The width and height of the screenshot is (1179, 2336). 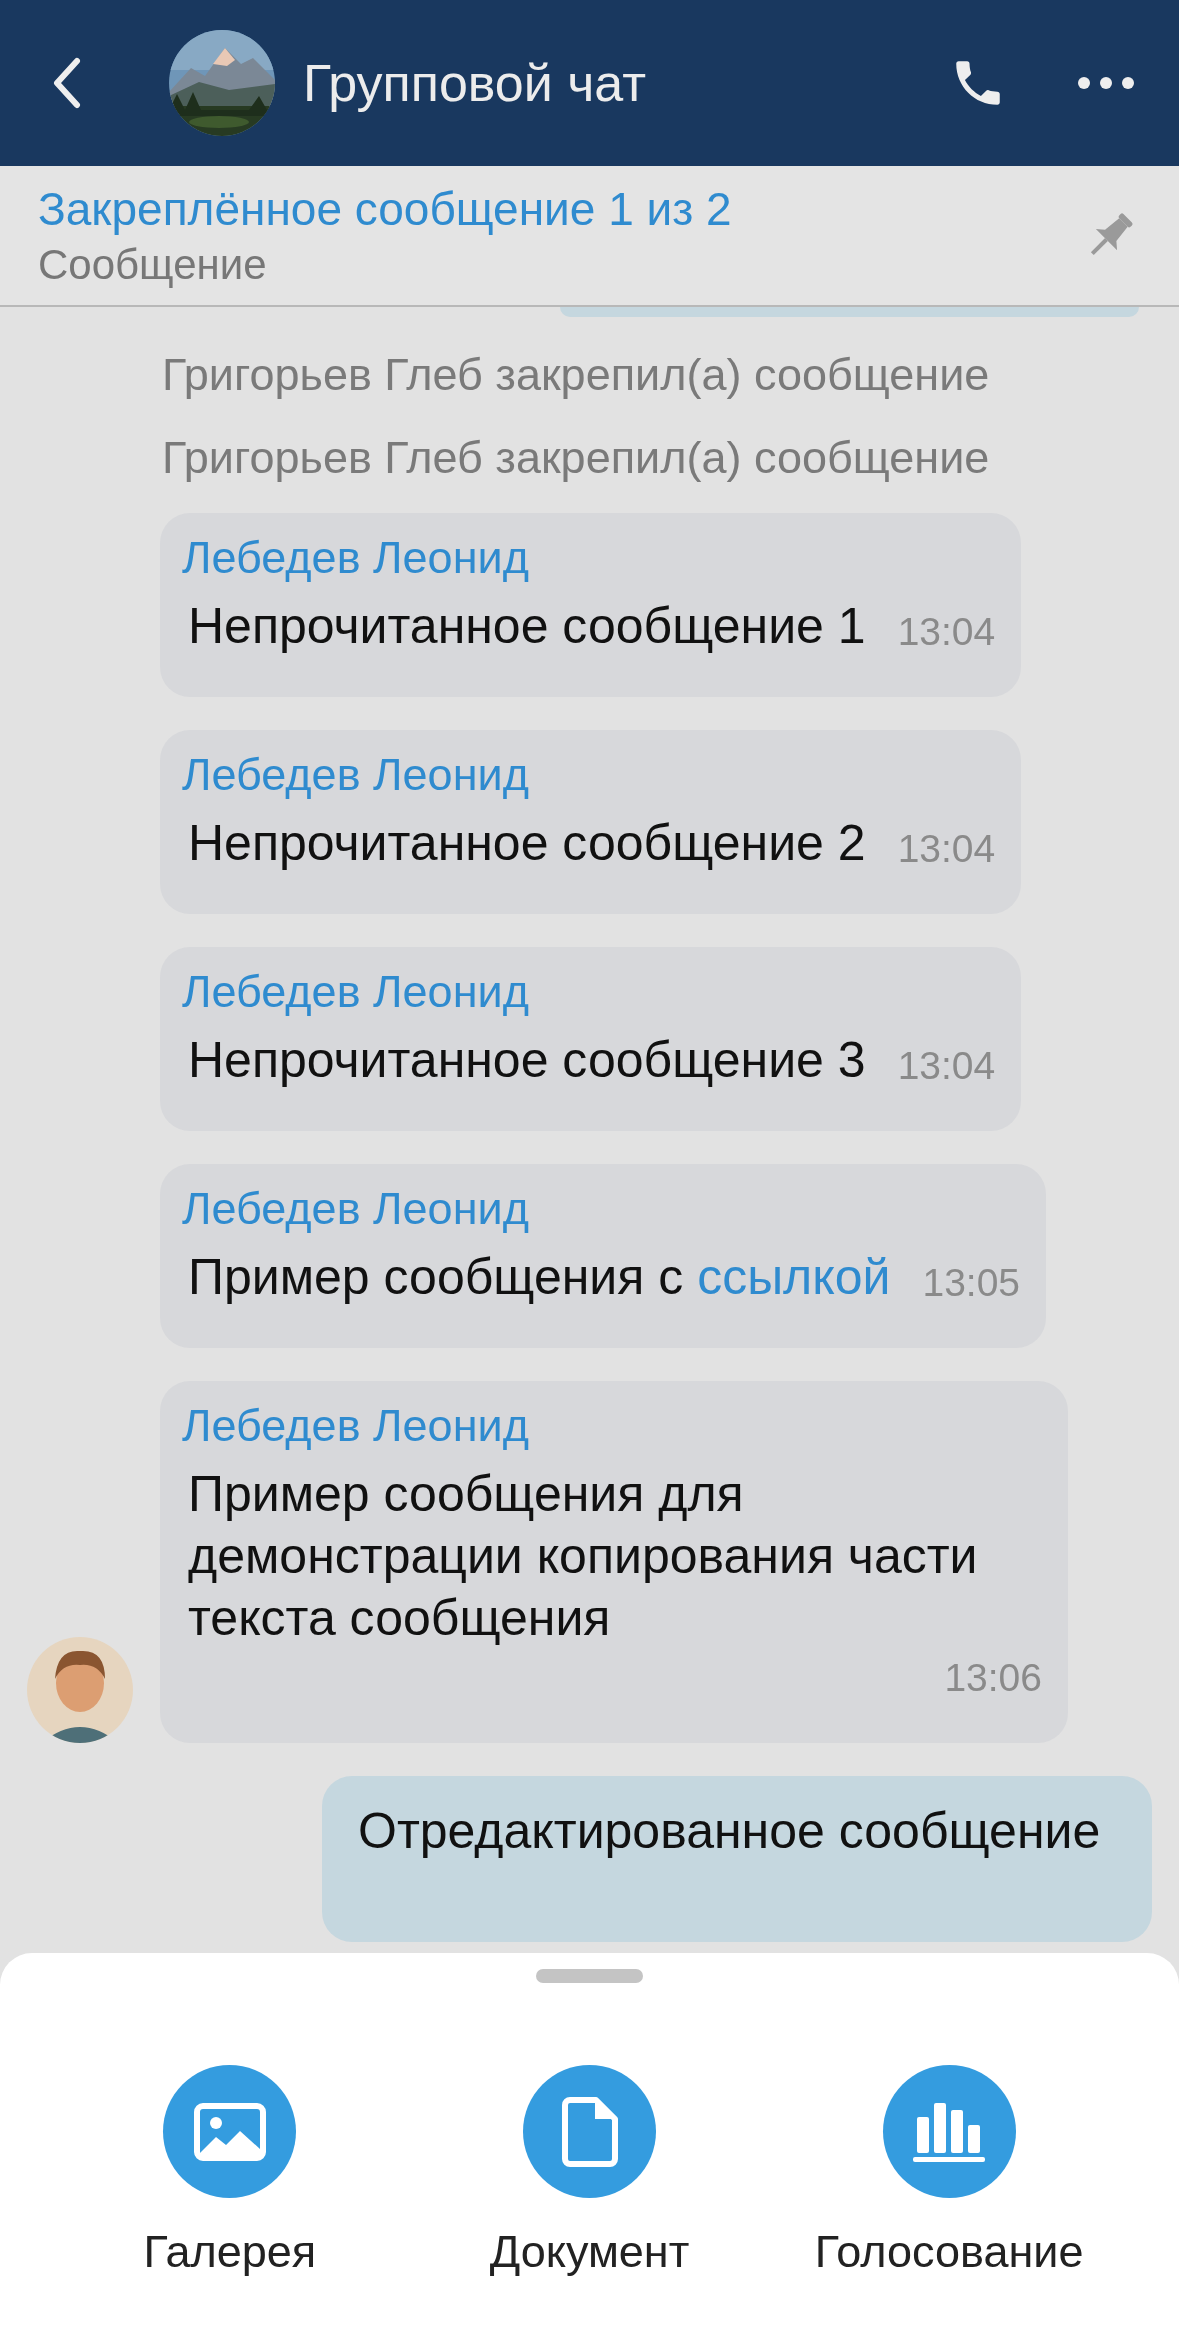 I want to click on image-icon, so click(x=229, y=2131).